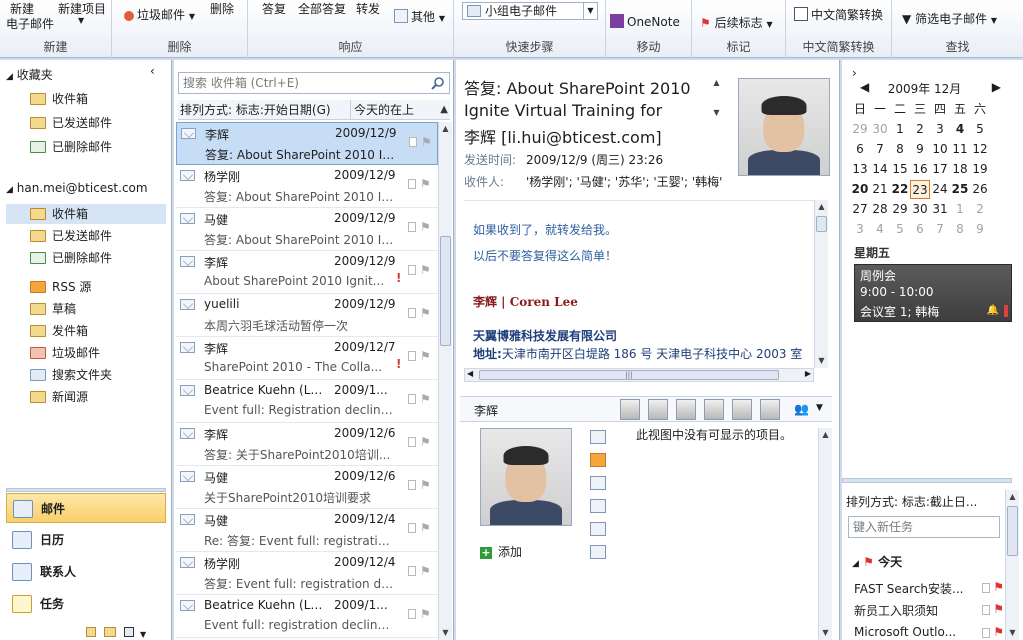 The width and height of the screenshot is (1023, 640). I want to click on body-scrollbar: ▲ ▼, so click(821, 284).